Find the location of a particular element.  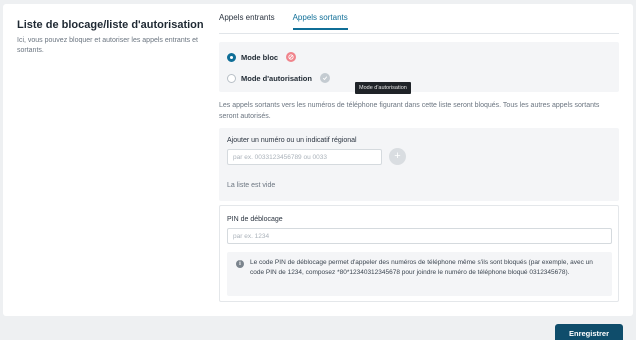

number-input is located at coordinates (304, 157).